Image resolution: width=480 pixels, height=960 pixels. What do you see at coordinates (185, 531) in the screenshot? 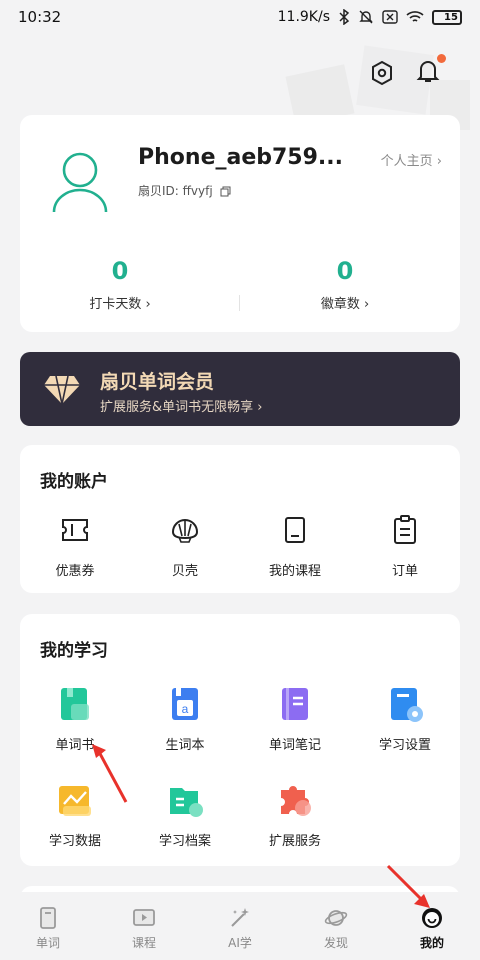
I see `shell-icon` at bounding box center [185, 531].